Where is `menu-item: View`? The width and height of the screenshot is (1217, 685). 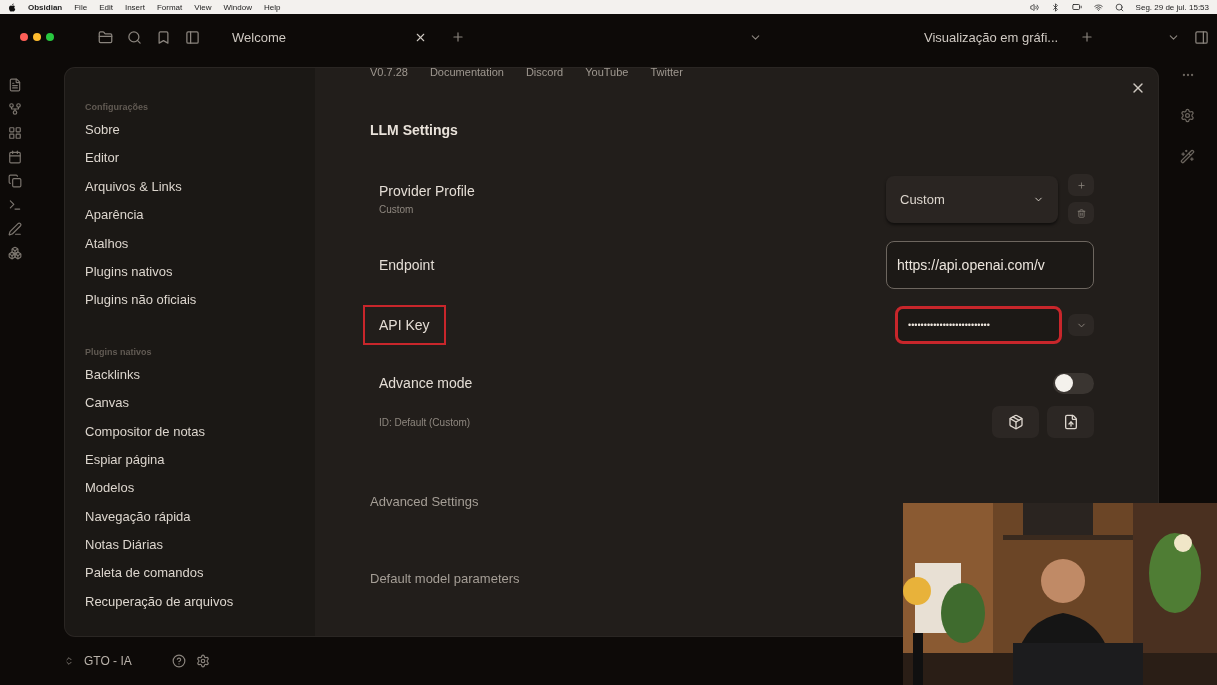
menu-item: View is located at coordinates (203, 7).